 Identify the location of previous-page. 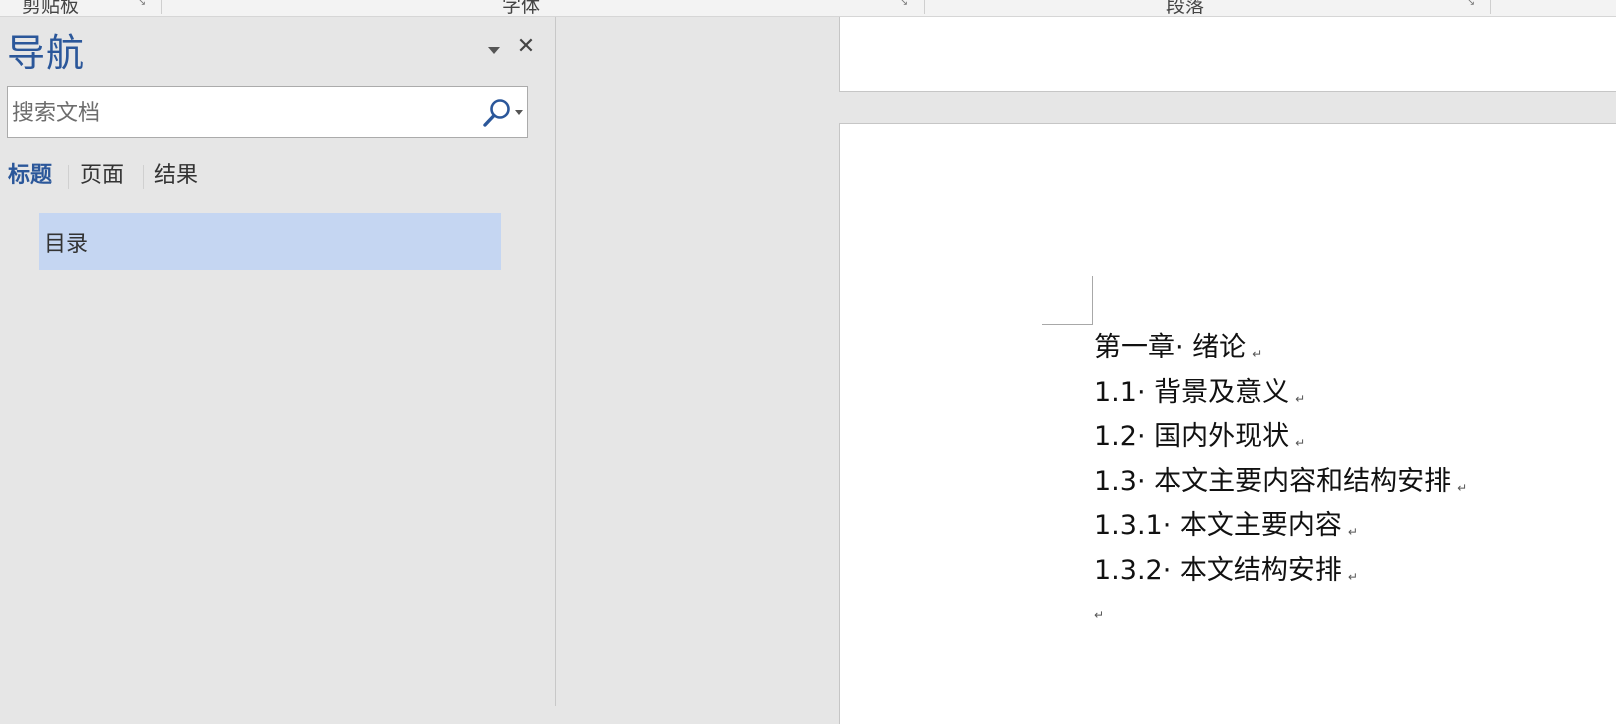
(1227, 54).